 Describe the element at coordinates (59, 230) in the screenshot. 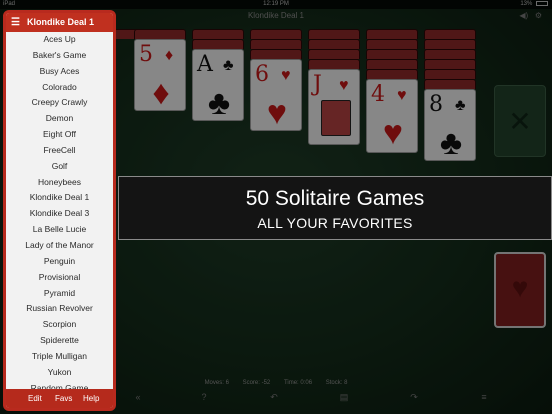

I see `menu-item-la-belle-lucie: La Belle Lucie` at that location.